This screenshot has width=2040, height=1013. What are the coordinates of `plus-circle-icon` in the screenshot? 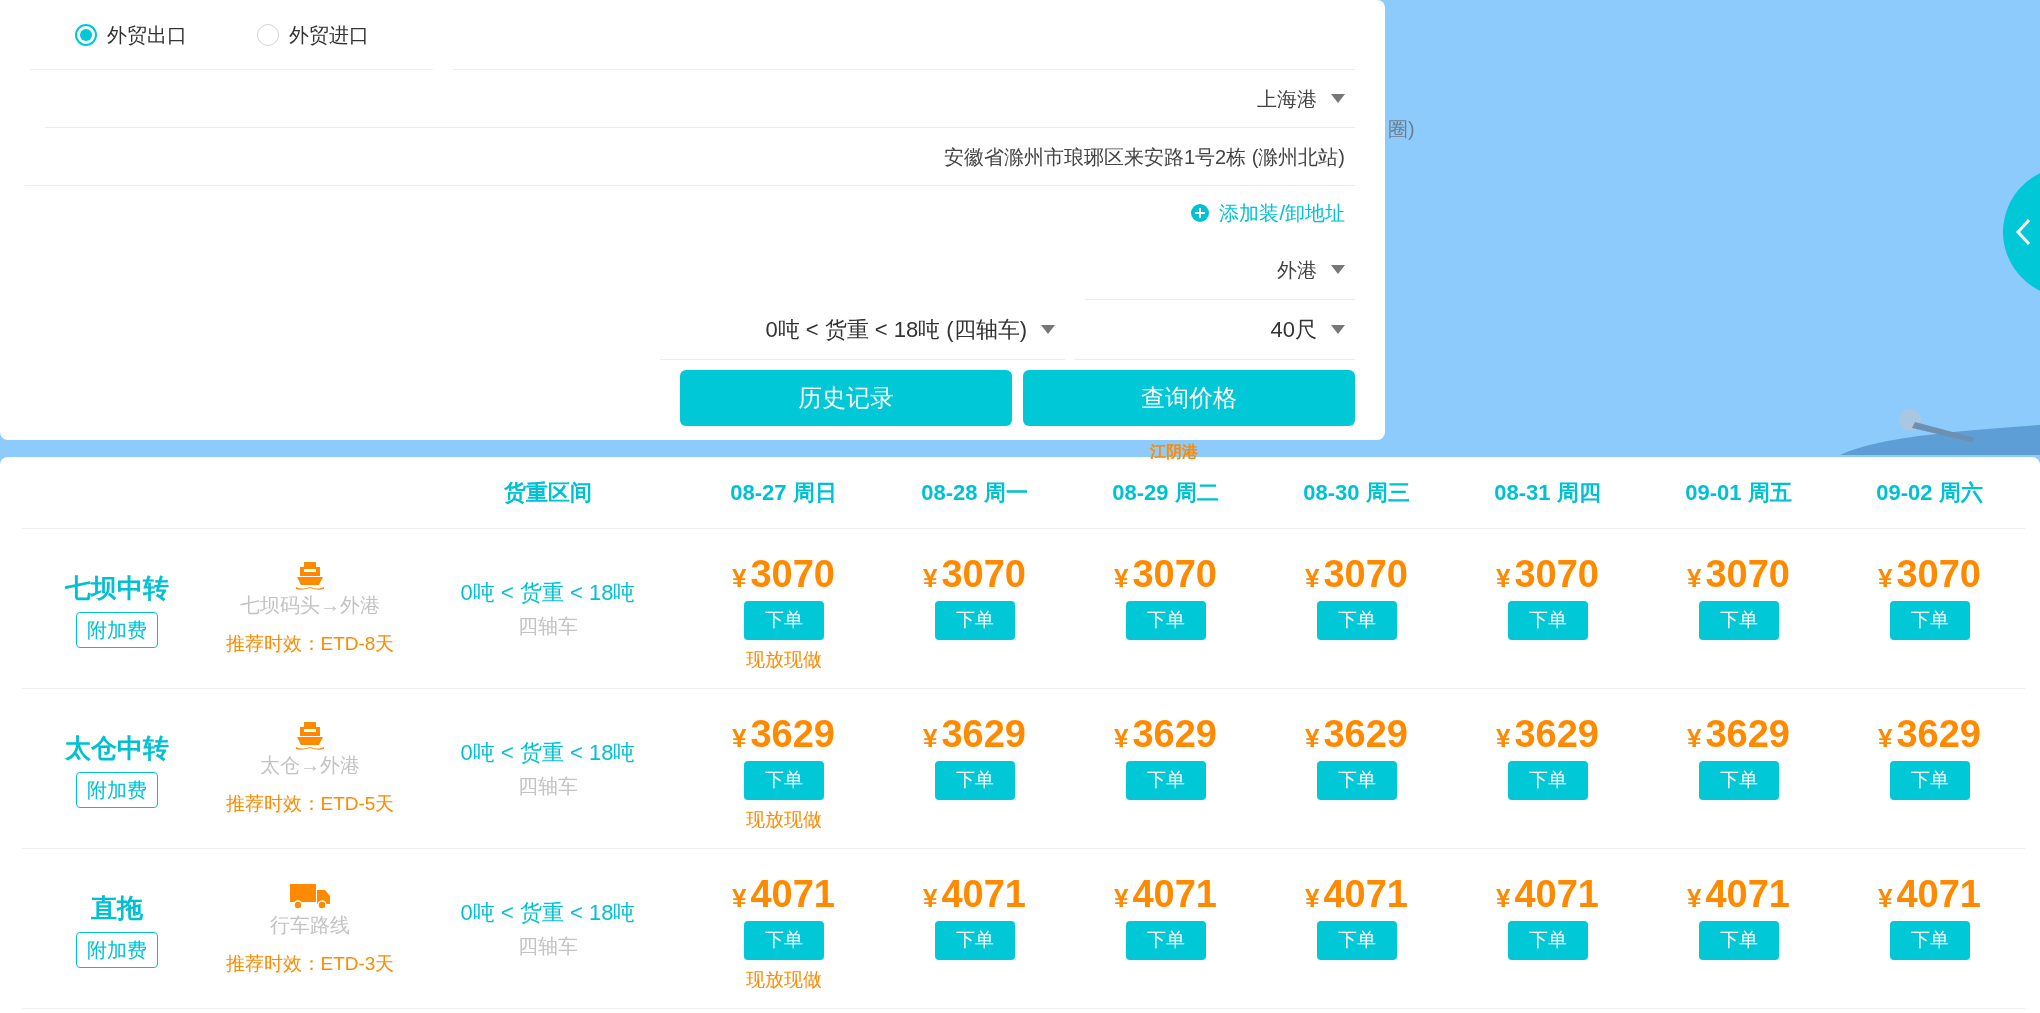 It's located at (1200, 213).